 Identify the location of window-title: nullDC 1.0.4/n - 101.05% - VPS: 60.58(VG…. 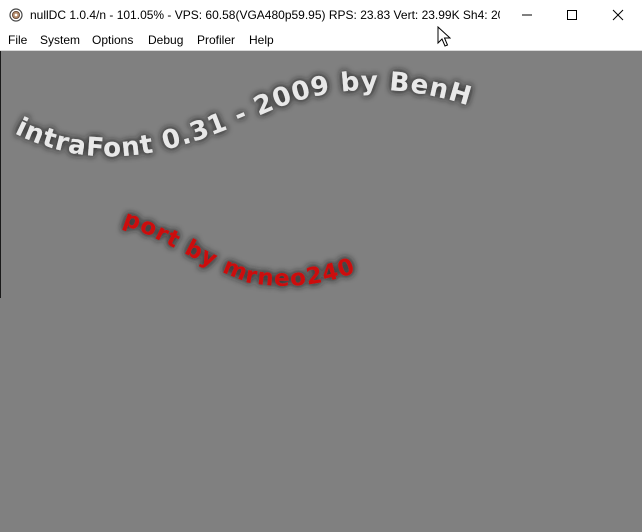
(265, 15).